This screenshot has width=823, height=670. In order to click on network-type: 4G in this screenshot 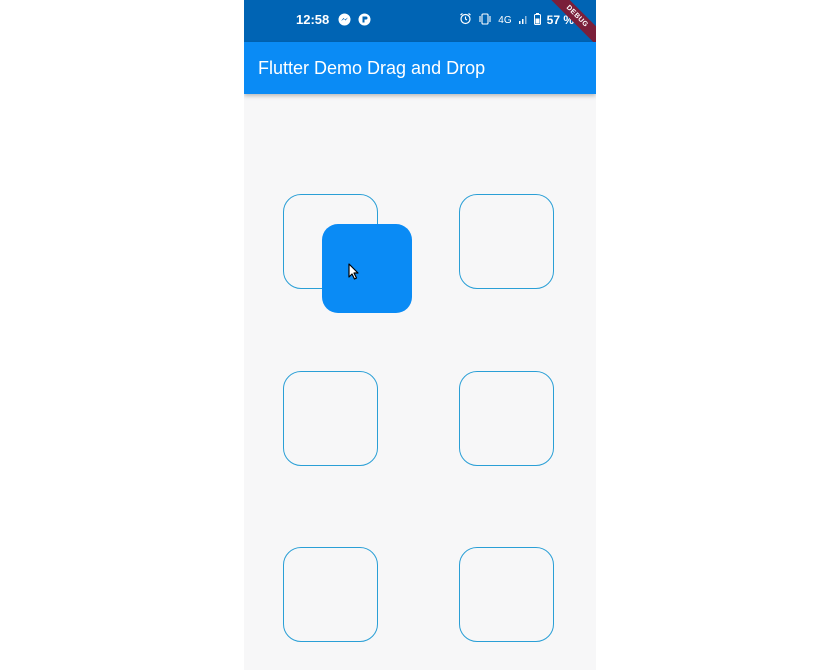, I will do `click(505, 20)`.